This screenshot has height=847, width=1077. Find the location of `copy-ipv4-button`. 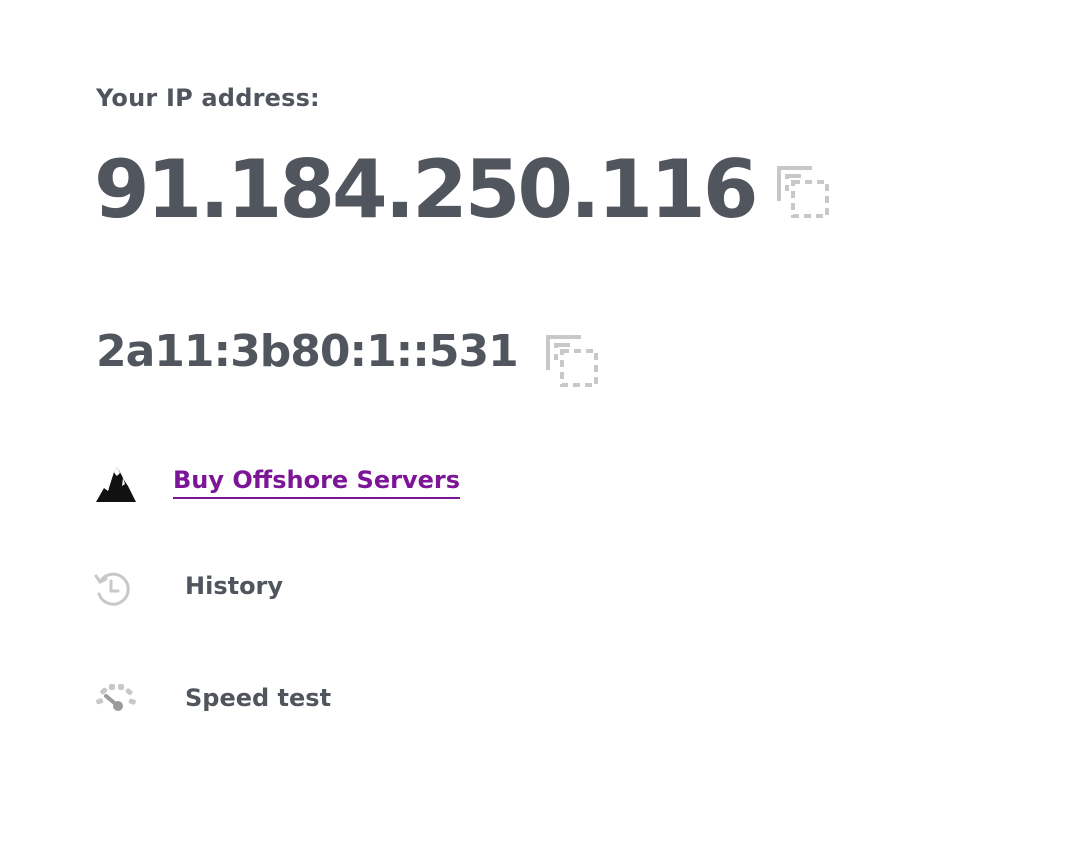

copy-ipv4-button is located at coordinates (803, 192).